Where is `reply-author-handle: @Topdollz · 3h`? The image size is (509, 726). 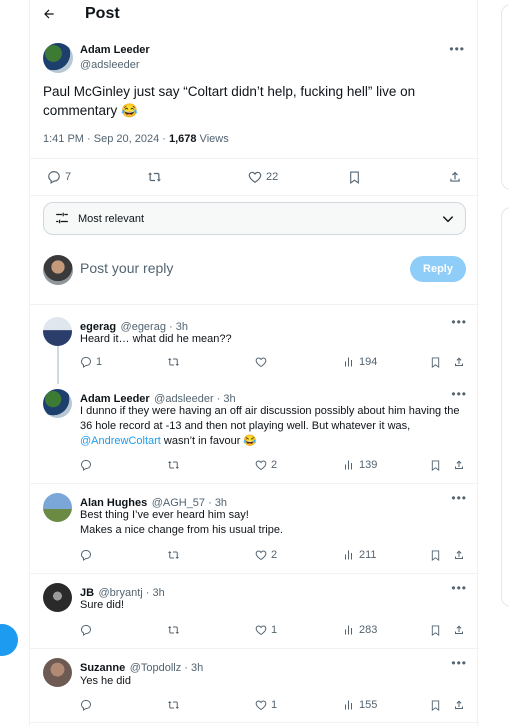
reply-author-handle: @Topdollz · 3h is located at coordinates (167, 668).